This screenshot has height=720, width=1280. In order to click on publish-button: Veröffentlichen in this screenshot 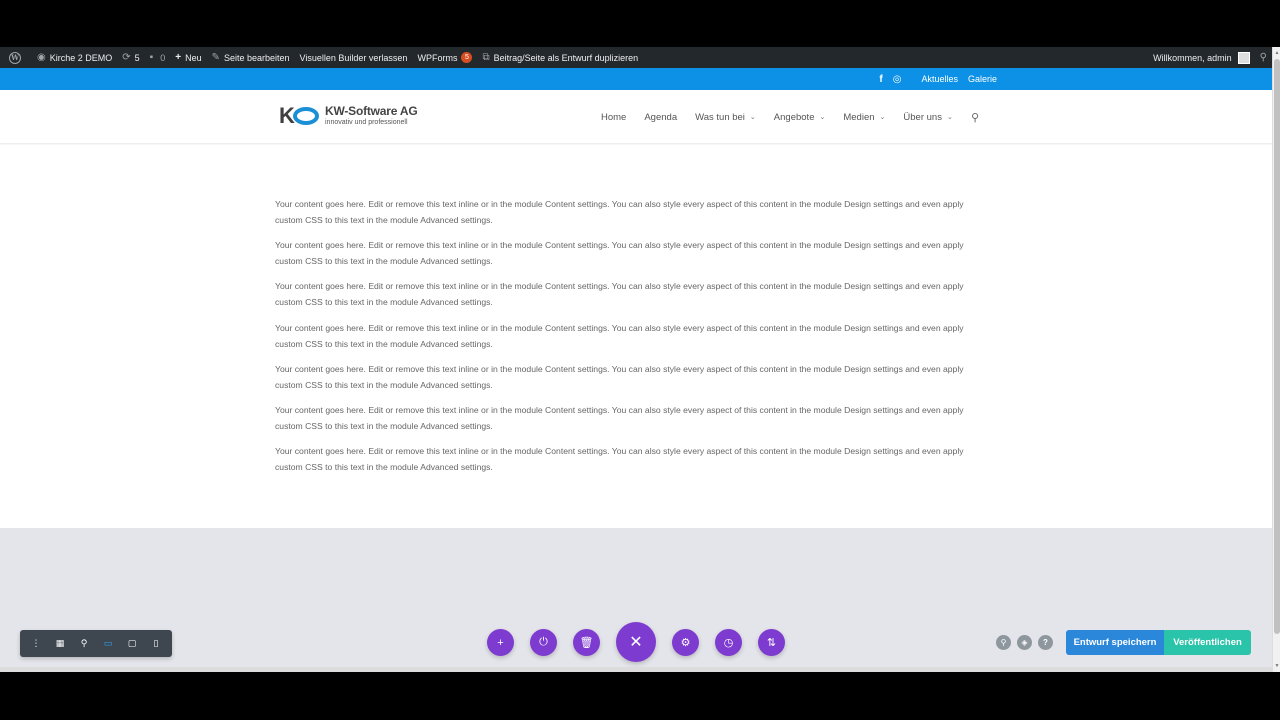, I will do `click(1207, 642)`.